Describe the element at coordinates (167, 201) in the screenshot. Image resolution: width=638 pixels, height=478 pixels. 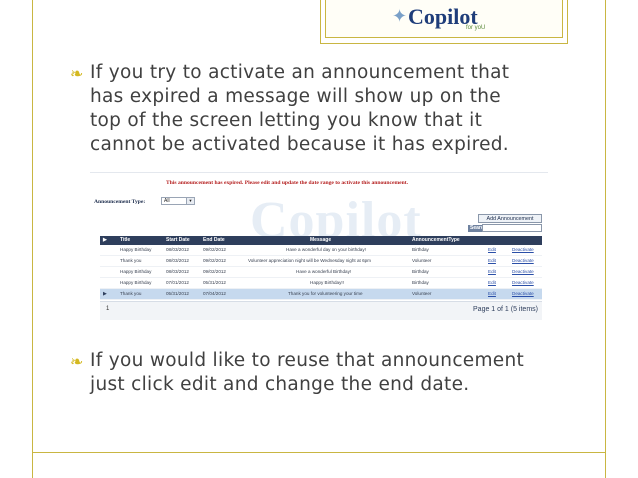
I see `announcement-type-value: All` at that location.